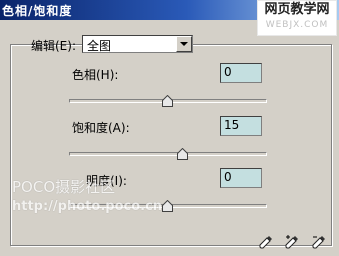 The image size is (339, 256). Describe the element at coordinates (168, 154) in the screenshot. I see `saturation-slider-track` at that location.